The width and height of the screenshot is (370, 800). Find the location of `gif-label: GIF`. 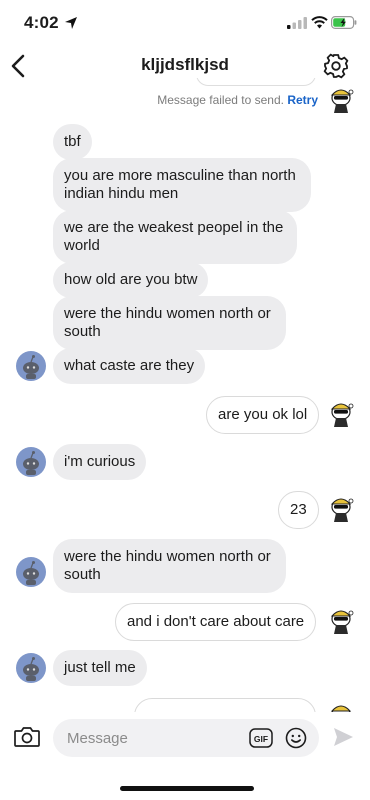

gif-label: GIF is located at coordinates (261, 739).